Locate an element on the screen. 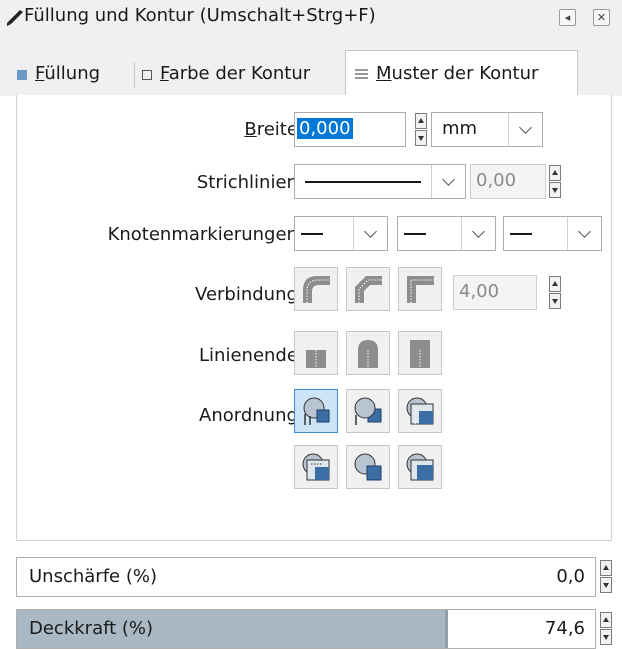 This screenshot has height=649, width=622. opacity-slider-handle is located at coordinates (446, 629).